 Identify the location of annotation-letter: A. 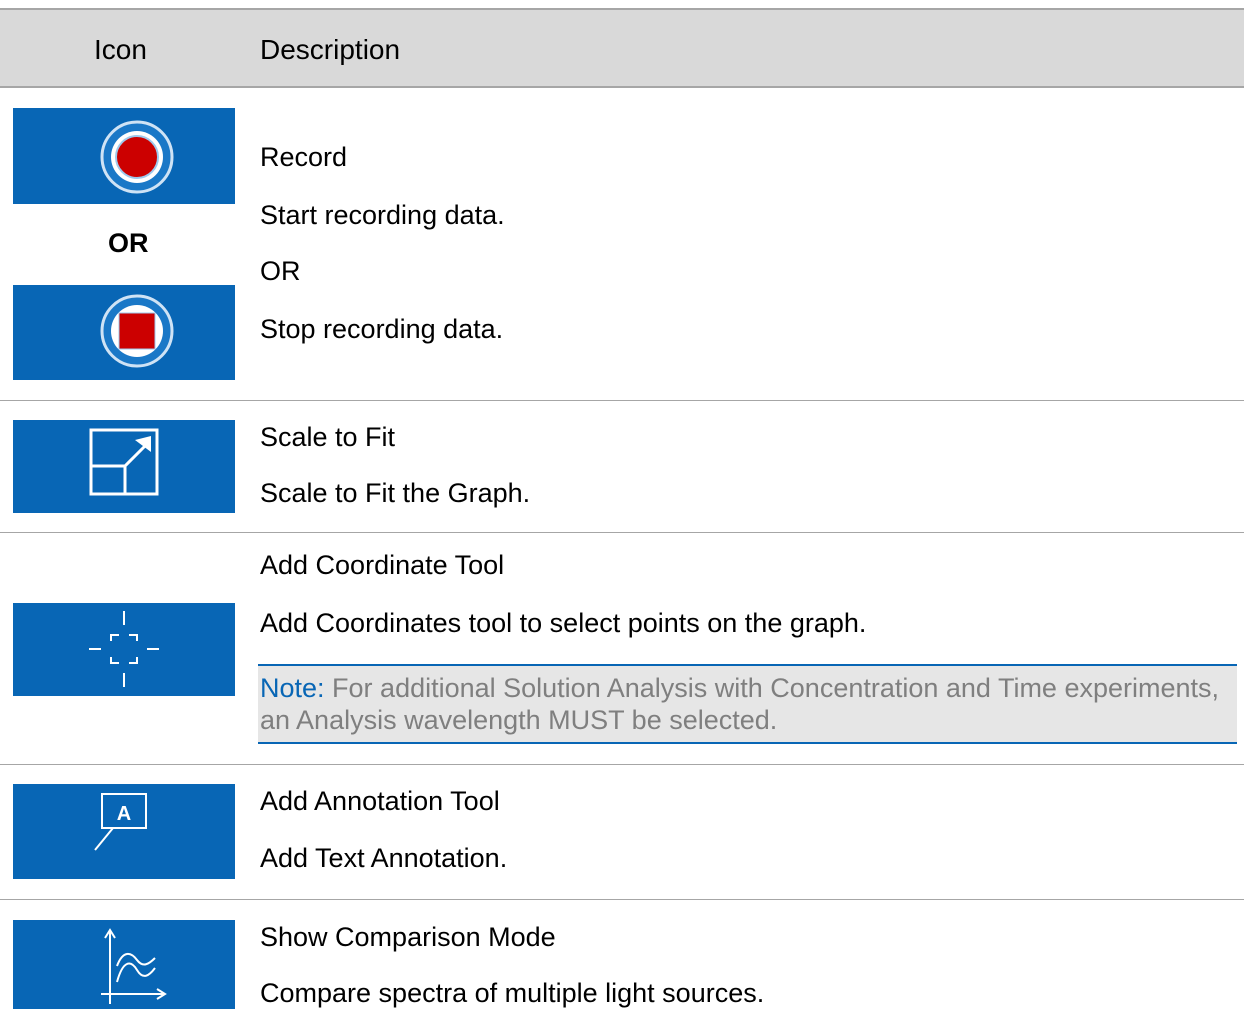
(124, 814).